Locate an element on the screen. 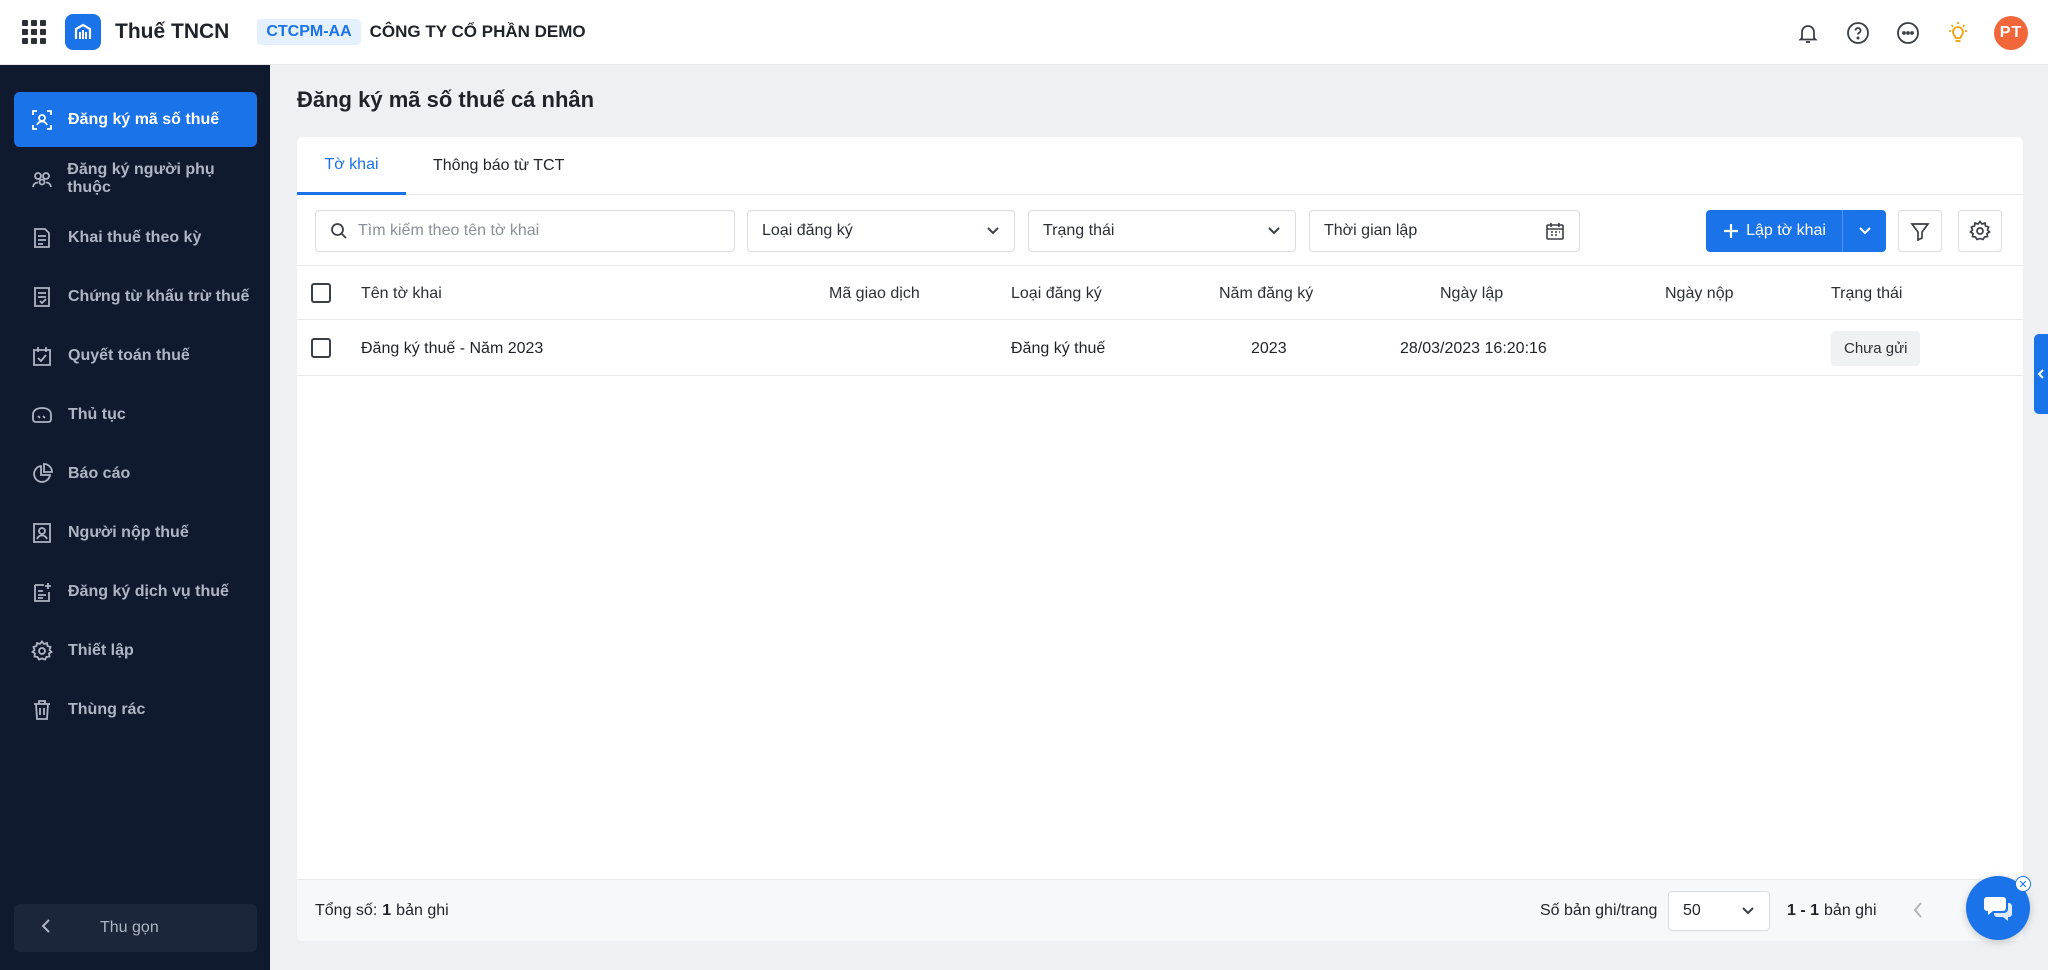  calendar-icon is located at coordinates (1555, 231).